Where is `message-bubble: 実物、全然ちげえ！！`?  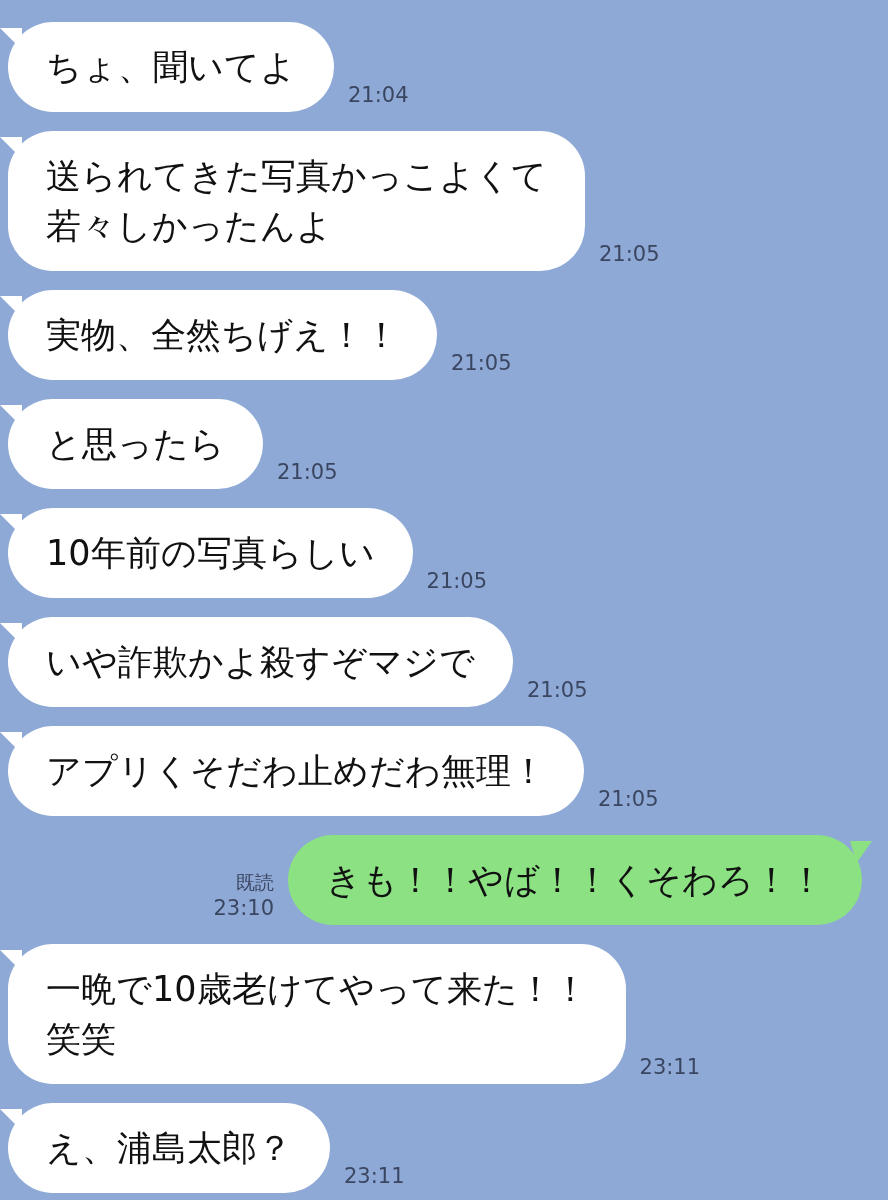
message-bubble: 実物、全然ちげえ！！ is located at coordinates (222, 335).